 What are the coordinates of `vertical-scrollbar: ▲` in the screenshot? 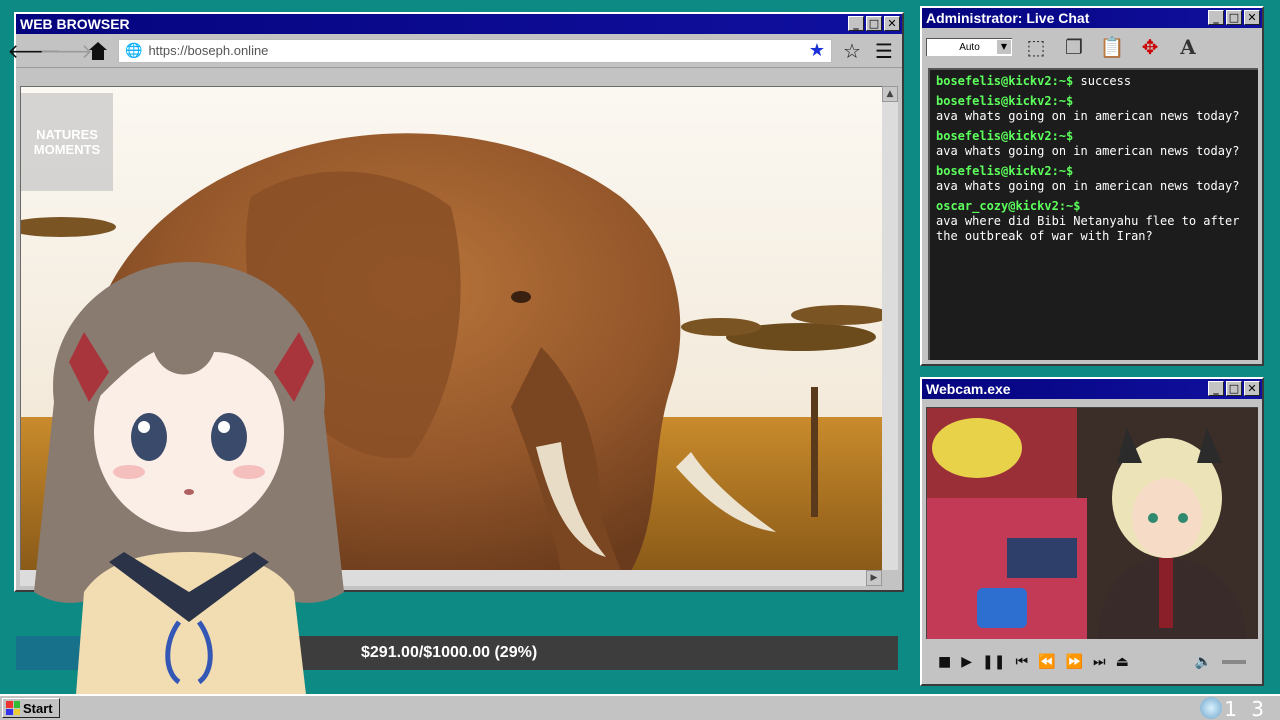 It's located at (890, 328).